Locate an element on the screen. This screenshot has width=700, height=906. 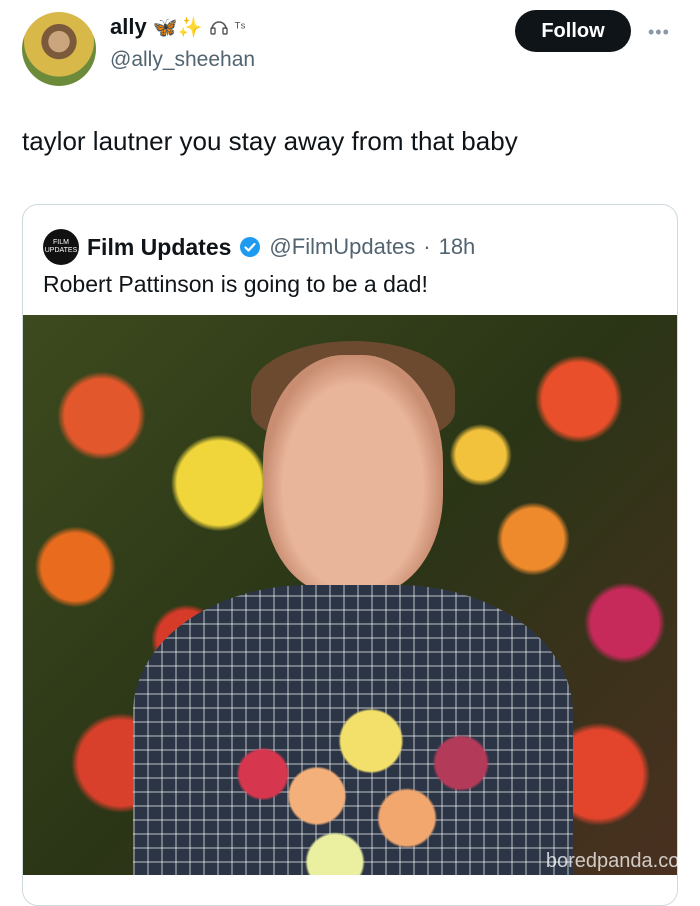
watermark: boredpanda.com is located at coordinates (620, 861).